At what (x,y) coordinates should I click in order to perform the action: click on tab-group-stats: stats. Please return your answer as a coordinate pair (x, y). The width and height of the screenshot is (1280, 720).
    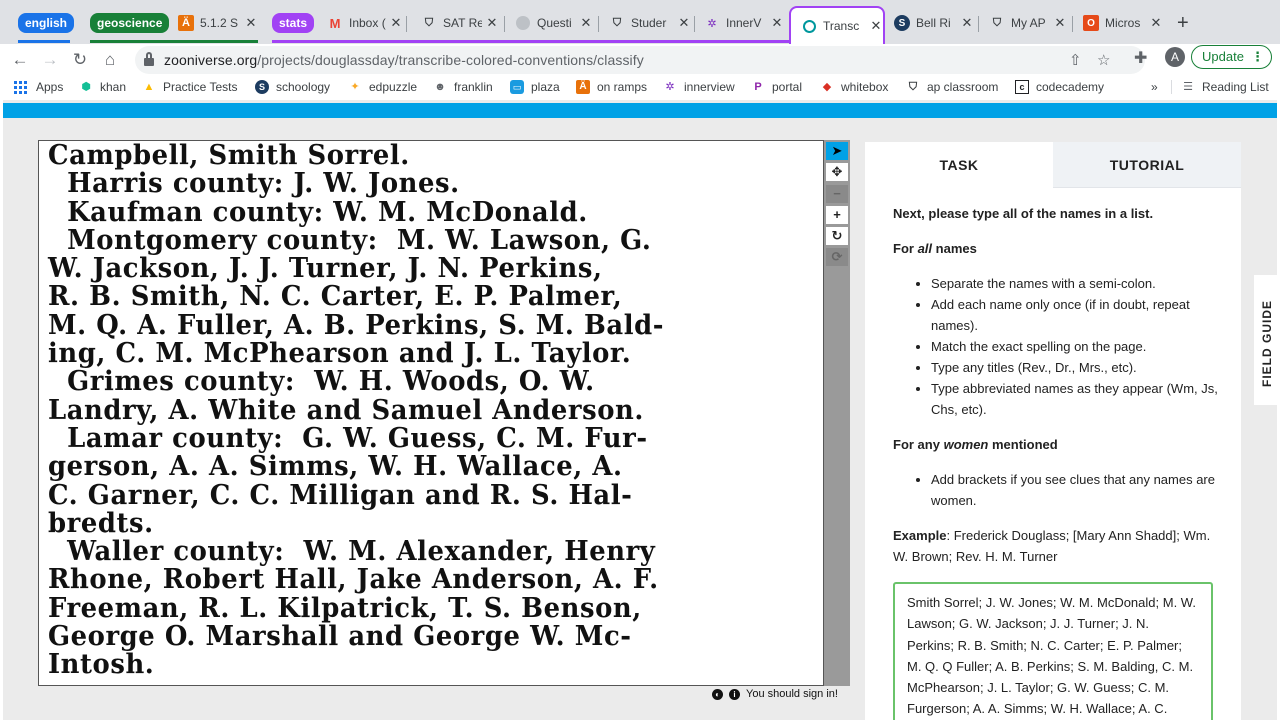
    Looking at the image, I should click on (293, 23).